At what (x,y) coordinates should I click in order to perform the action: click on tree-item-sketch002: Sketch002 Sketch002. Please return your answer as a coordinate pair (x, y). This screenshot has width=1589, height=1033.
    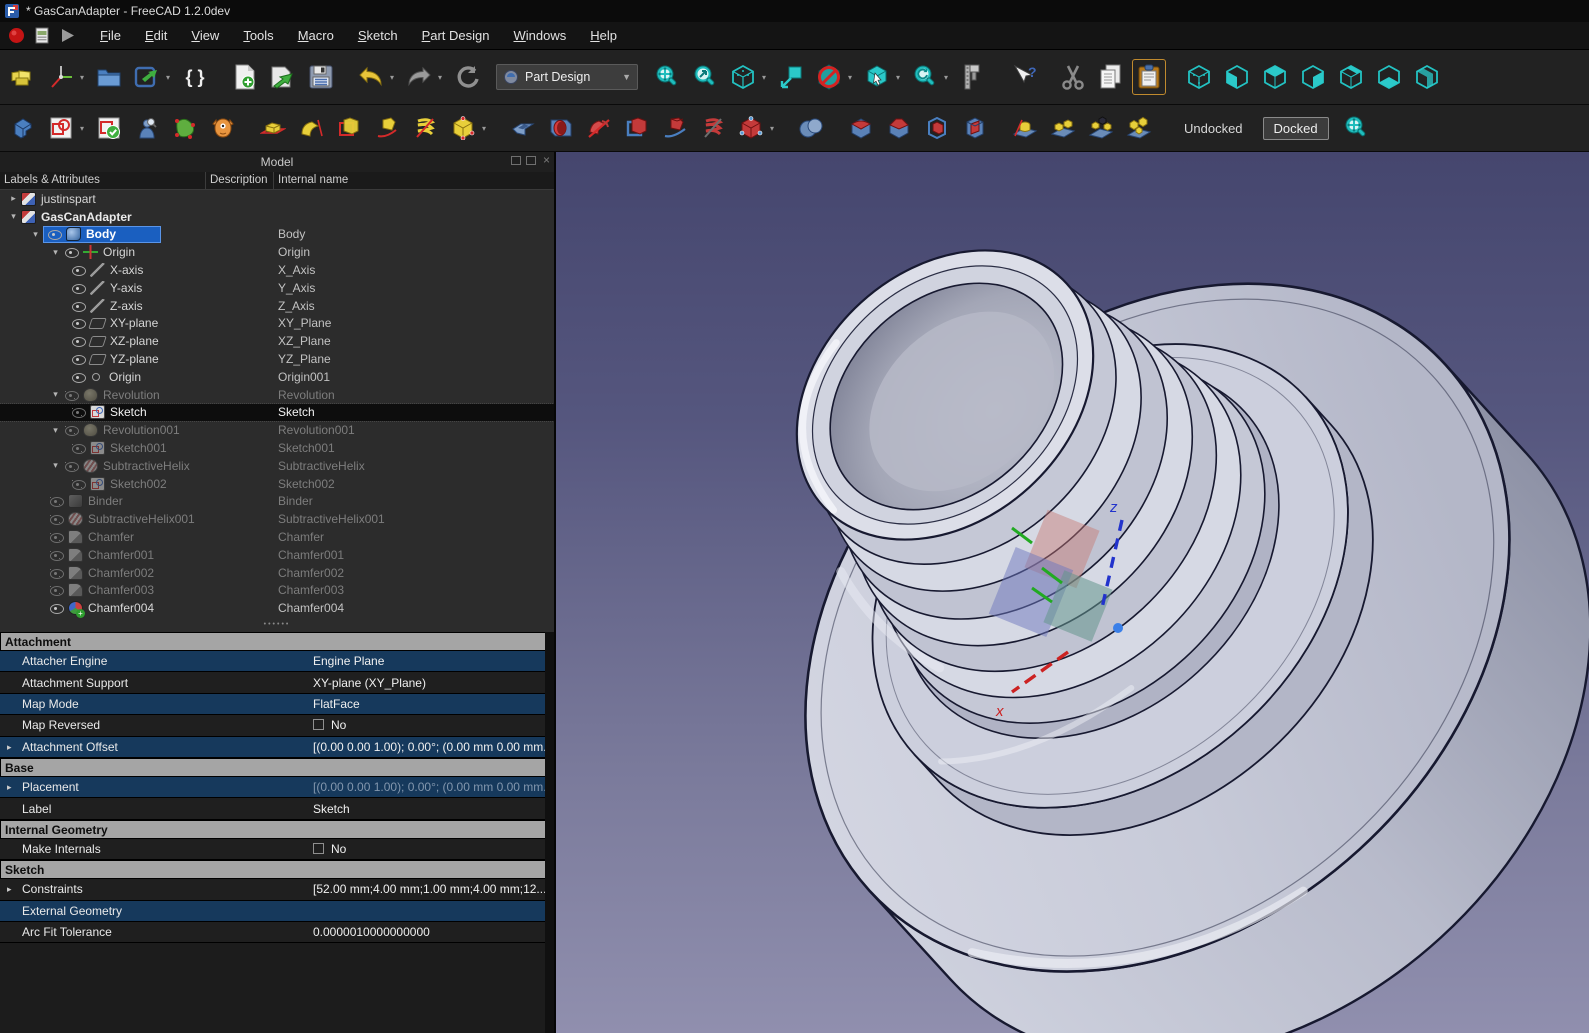
    Looking at the image, I should click on (277, 484).